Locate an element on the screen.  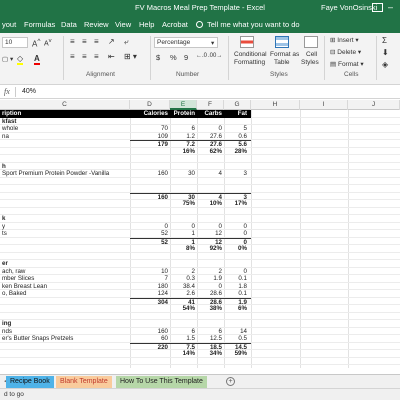
calories-cell: 220 is located at coordinates (150, 346).